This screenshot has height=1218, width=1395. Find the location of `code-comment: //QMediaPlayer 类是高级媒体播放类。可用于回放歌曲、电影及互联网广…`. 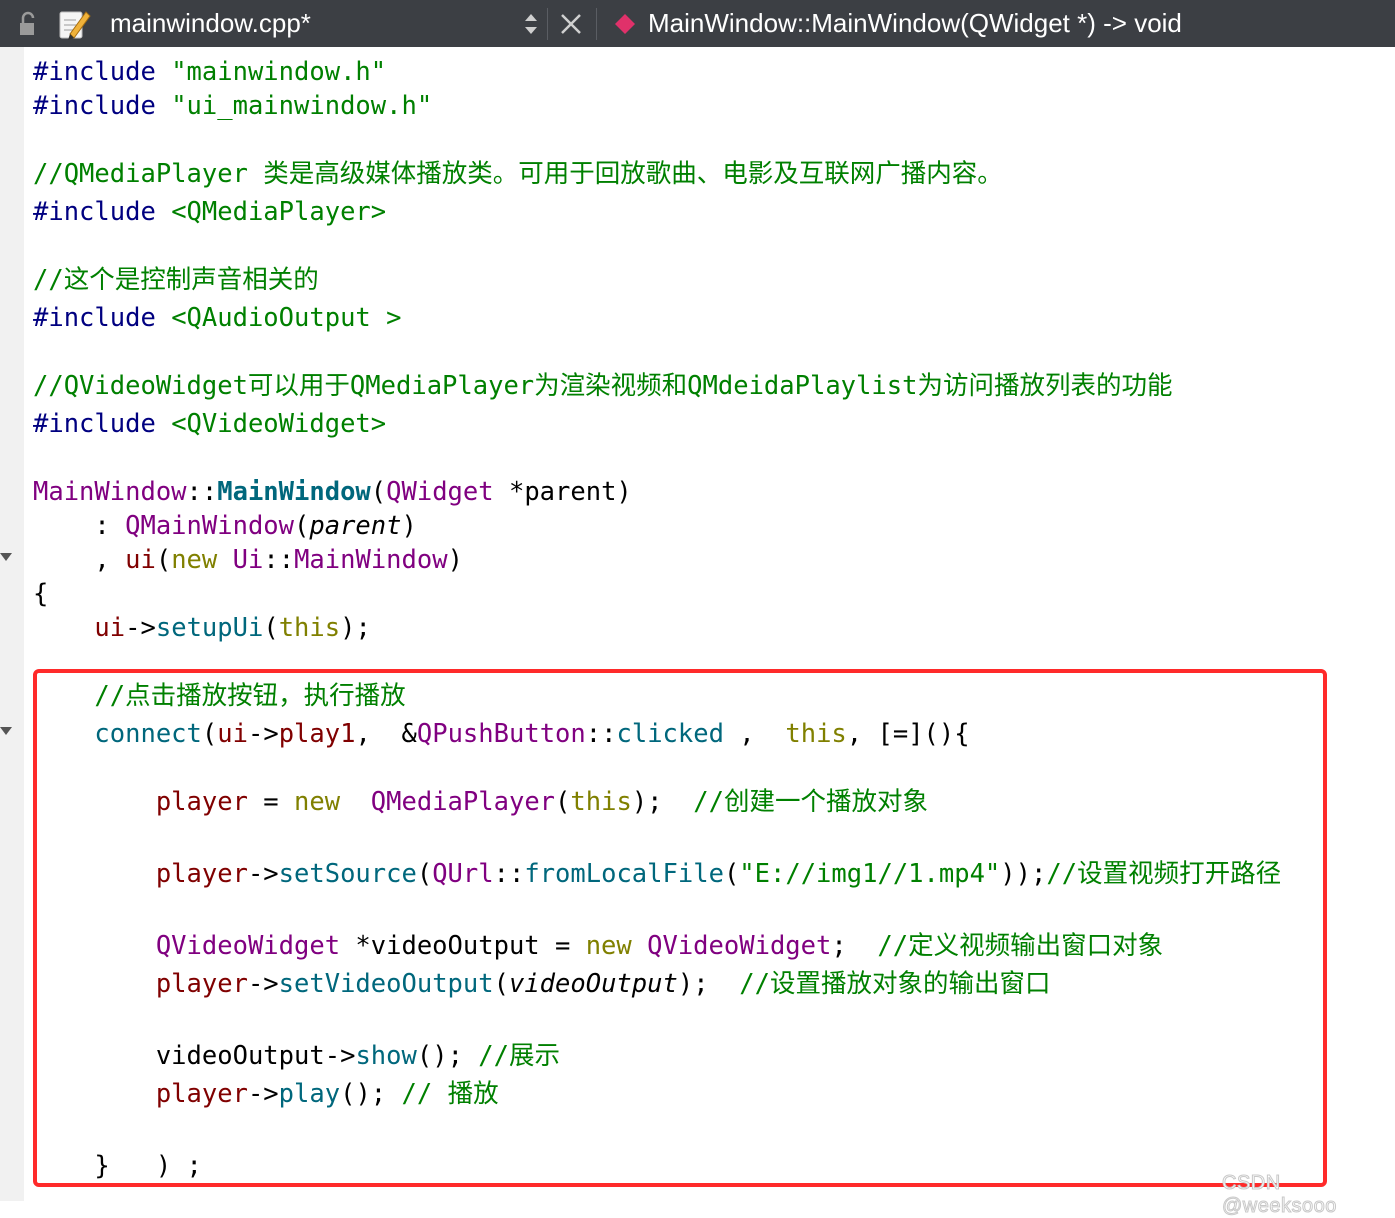

code-comment: //QMediaPlayer 类是高级媒体播放类。可用于回放歌曲、电影及互联网广… is located at coordinates (518, 174).